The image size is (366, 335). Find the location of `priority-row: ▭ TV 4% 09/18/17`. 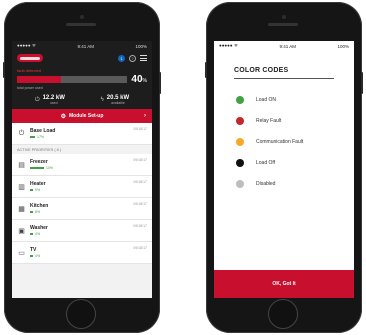

priority-row: ▭ TV 4% 09/18/17 is located at coordinates (82, 253).